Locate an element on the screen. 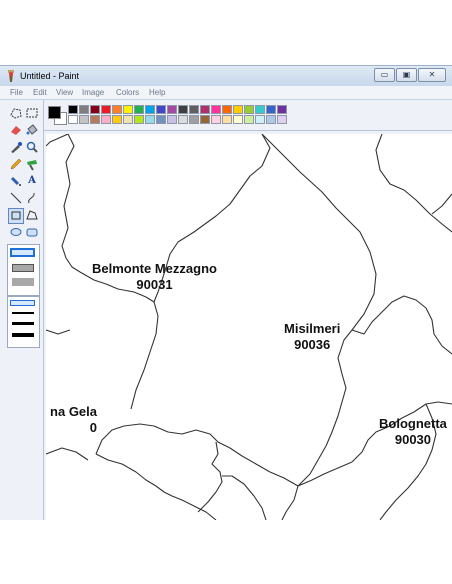 The image size is (452, 584). rect-select-icon is located at coordinates (32, 113).